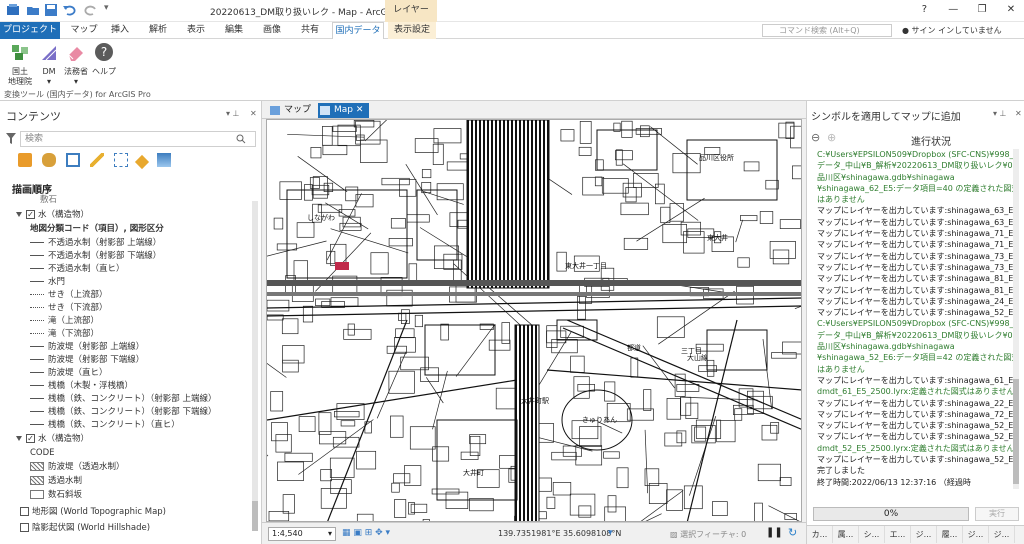  Describe the element at coordinates (56, 495) in the screenshot. I see `legend-item: 数石斜坂` at that location.